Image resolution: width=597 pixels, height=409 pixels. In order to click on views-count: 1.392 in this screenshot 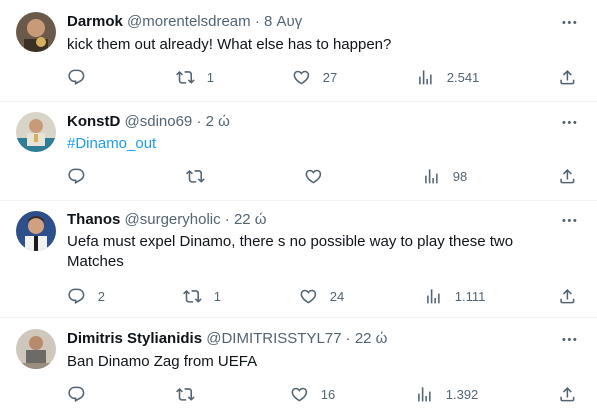, I will do `click(462, 394)`.